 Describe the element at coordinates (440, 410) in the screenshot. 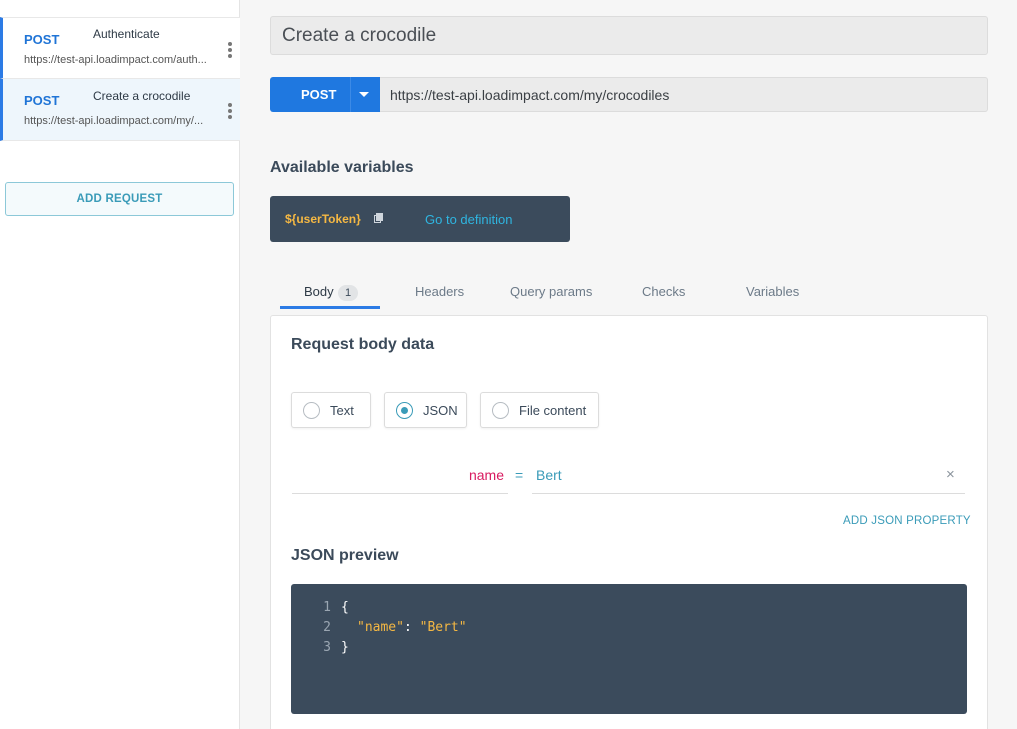

I see `radio-label: JSON` at that location.